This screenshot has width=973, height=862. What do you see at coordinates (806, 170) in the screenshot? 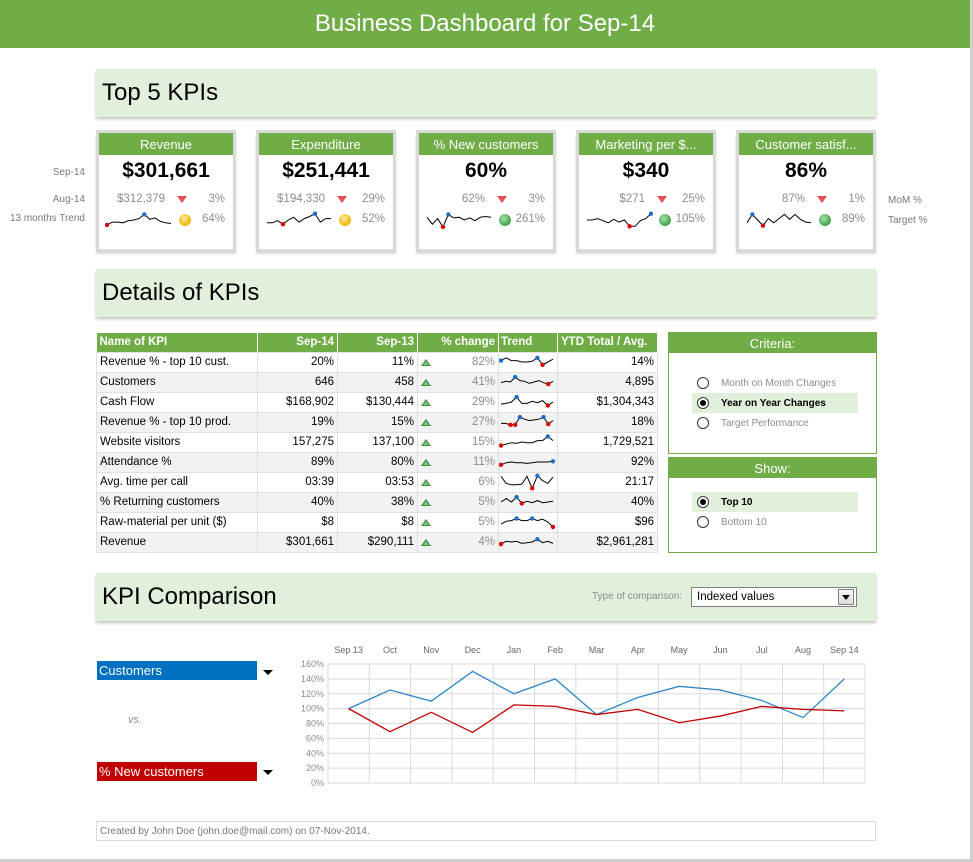
I see `kpi-current-value: 86%` at bounding box center [806, 170].